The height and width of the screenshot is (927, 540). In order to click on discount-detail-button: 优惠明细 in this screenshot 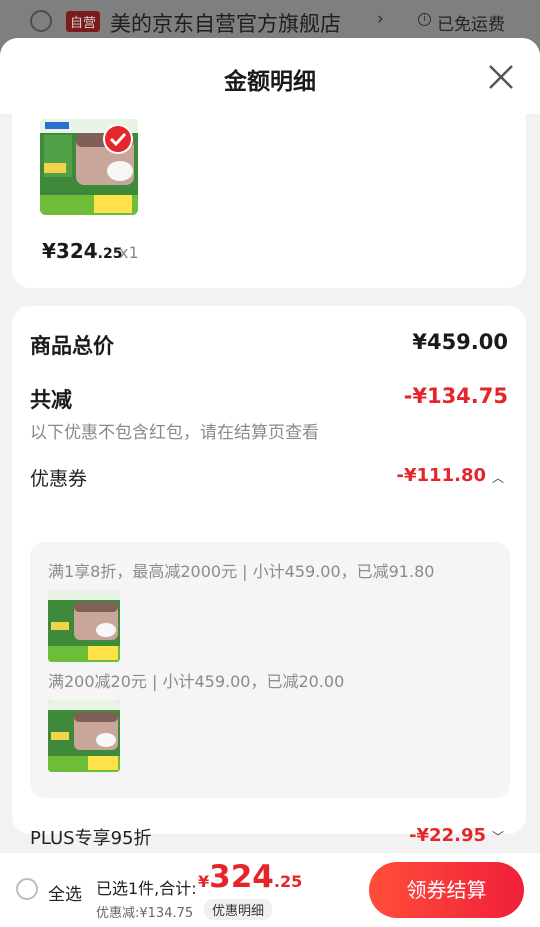, I will do `click(238, 909)`.